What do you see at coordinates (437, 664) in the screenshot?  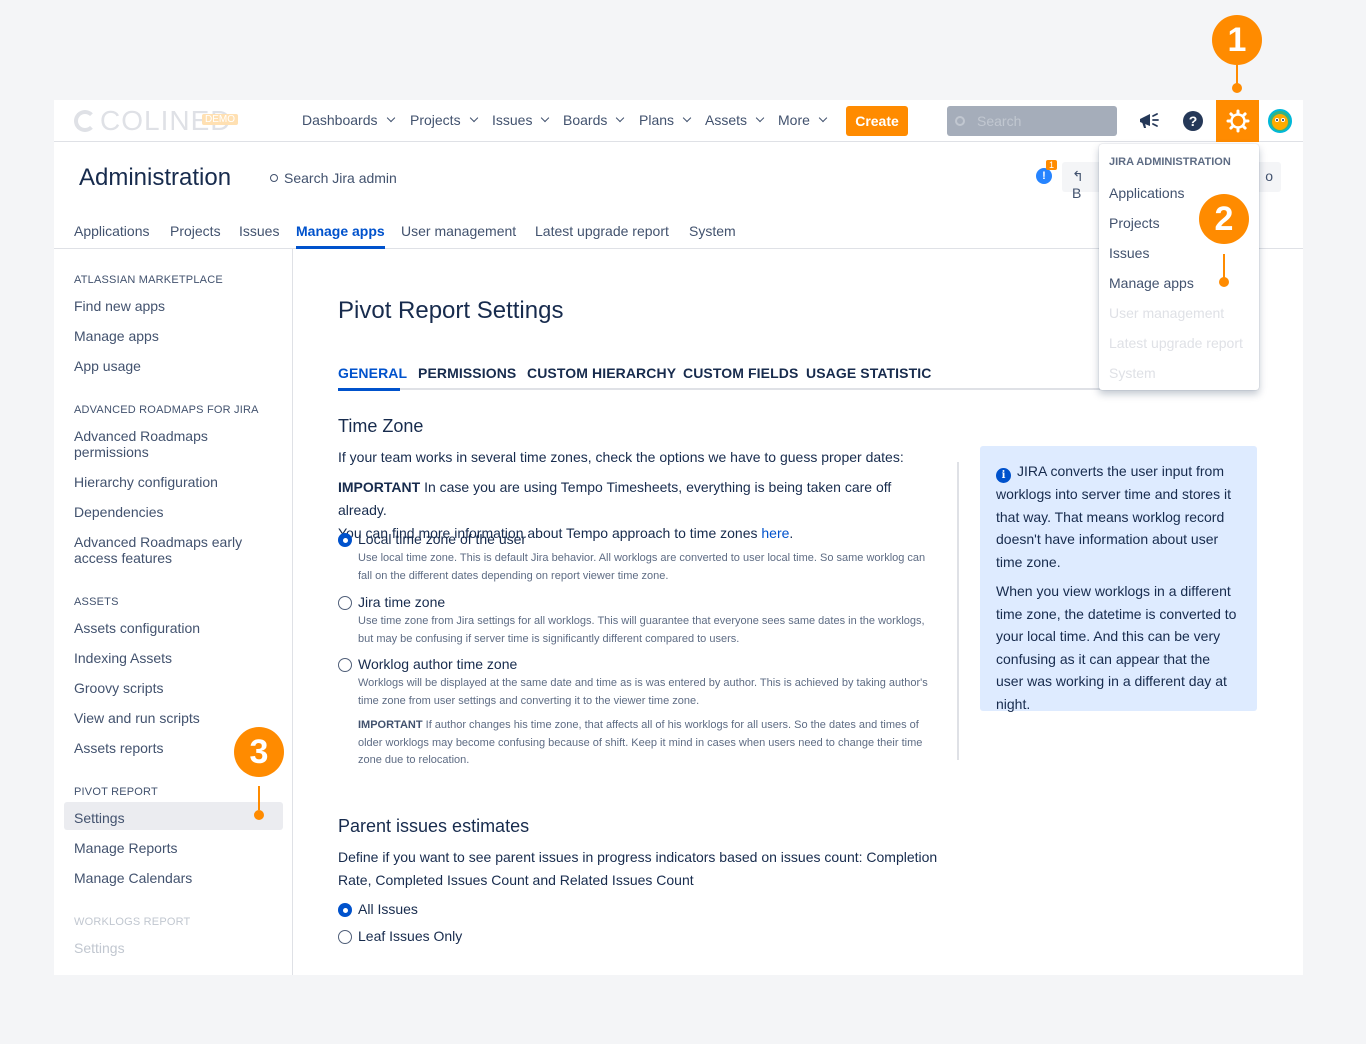 I see `radio-label: Worklog author time zone` at bounding box center [437, 664].